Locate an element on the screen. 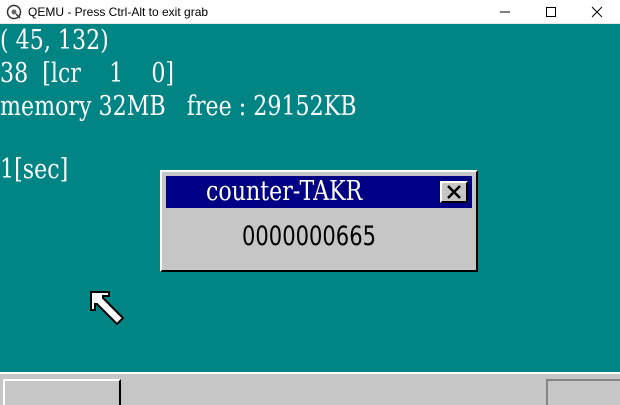  host-title-bar: QEMU - Press Ctrl-Alt to exit grab is located at coordinates (310, 12).